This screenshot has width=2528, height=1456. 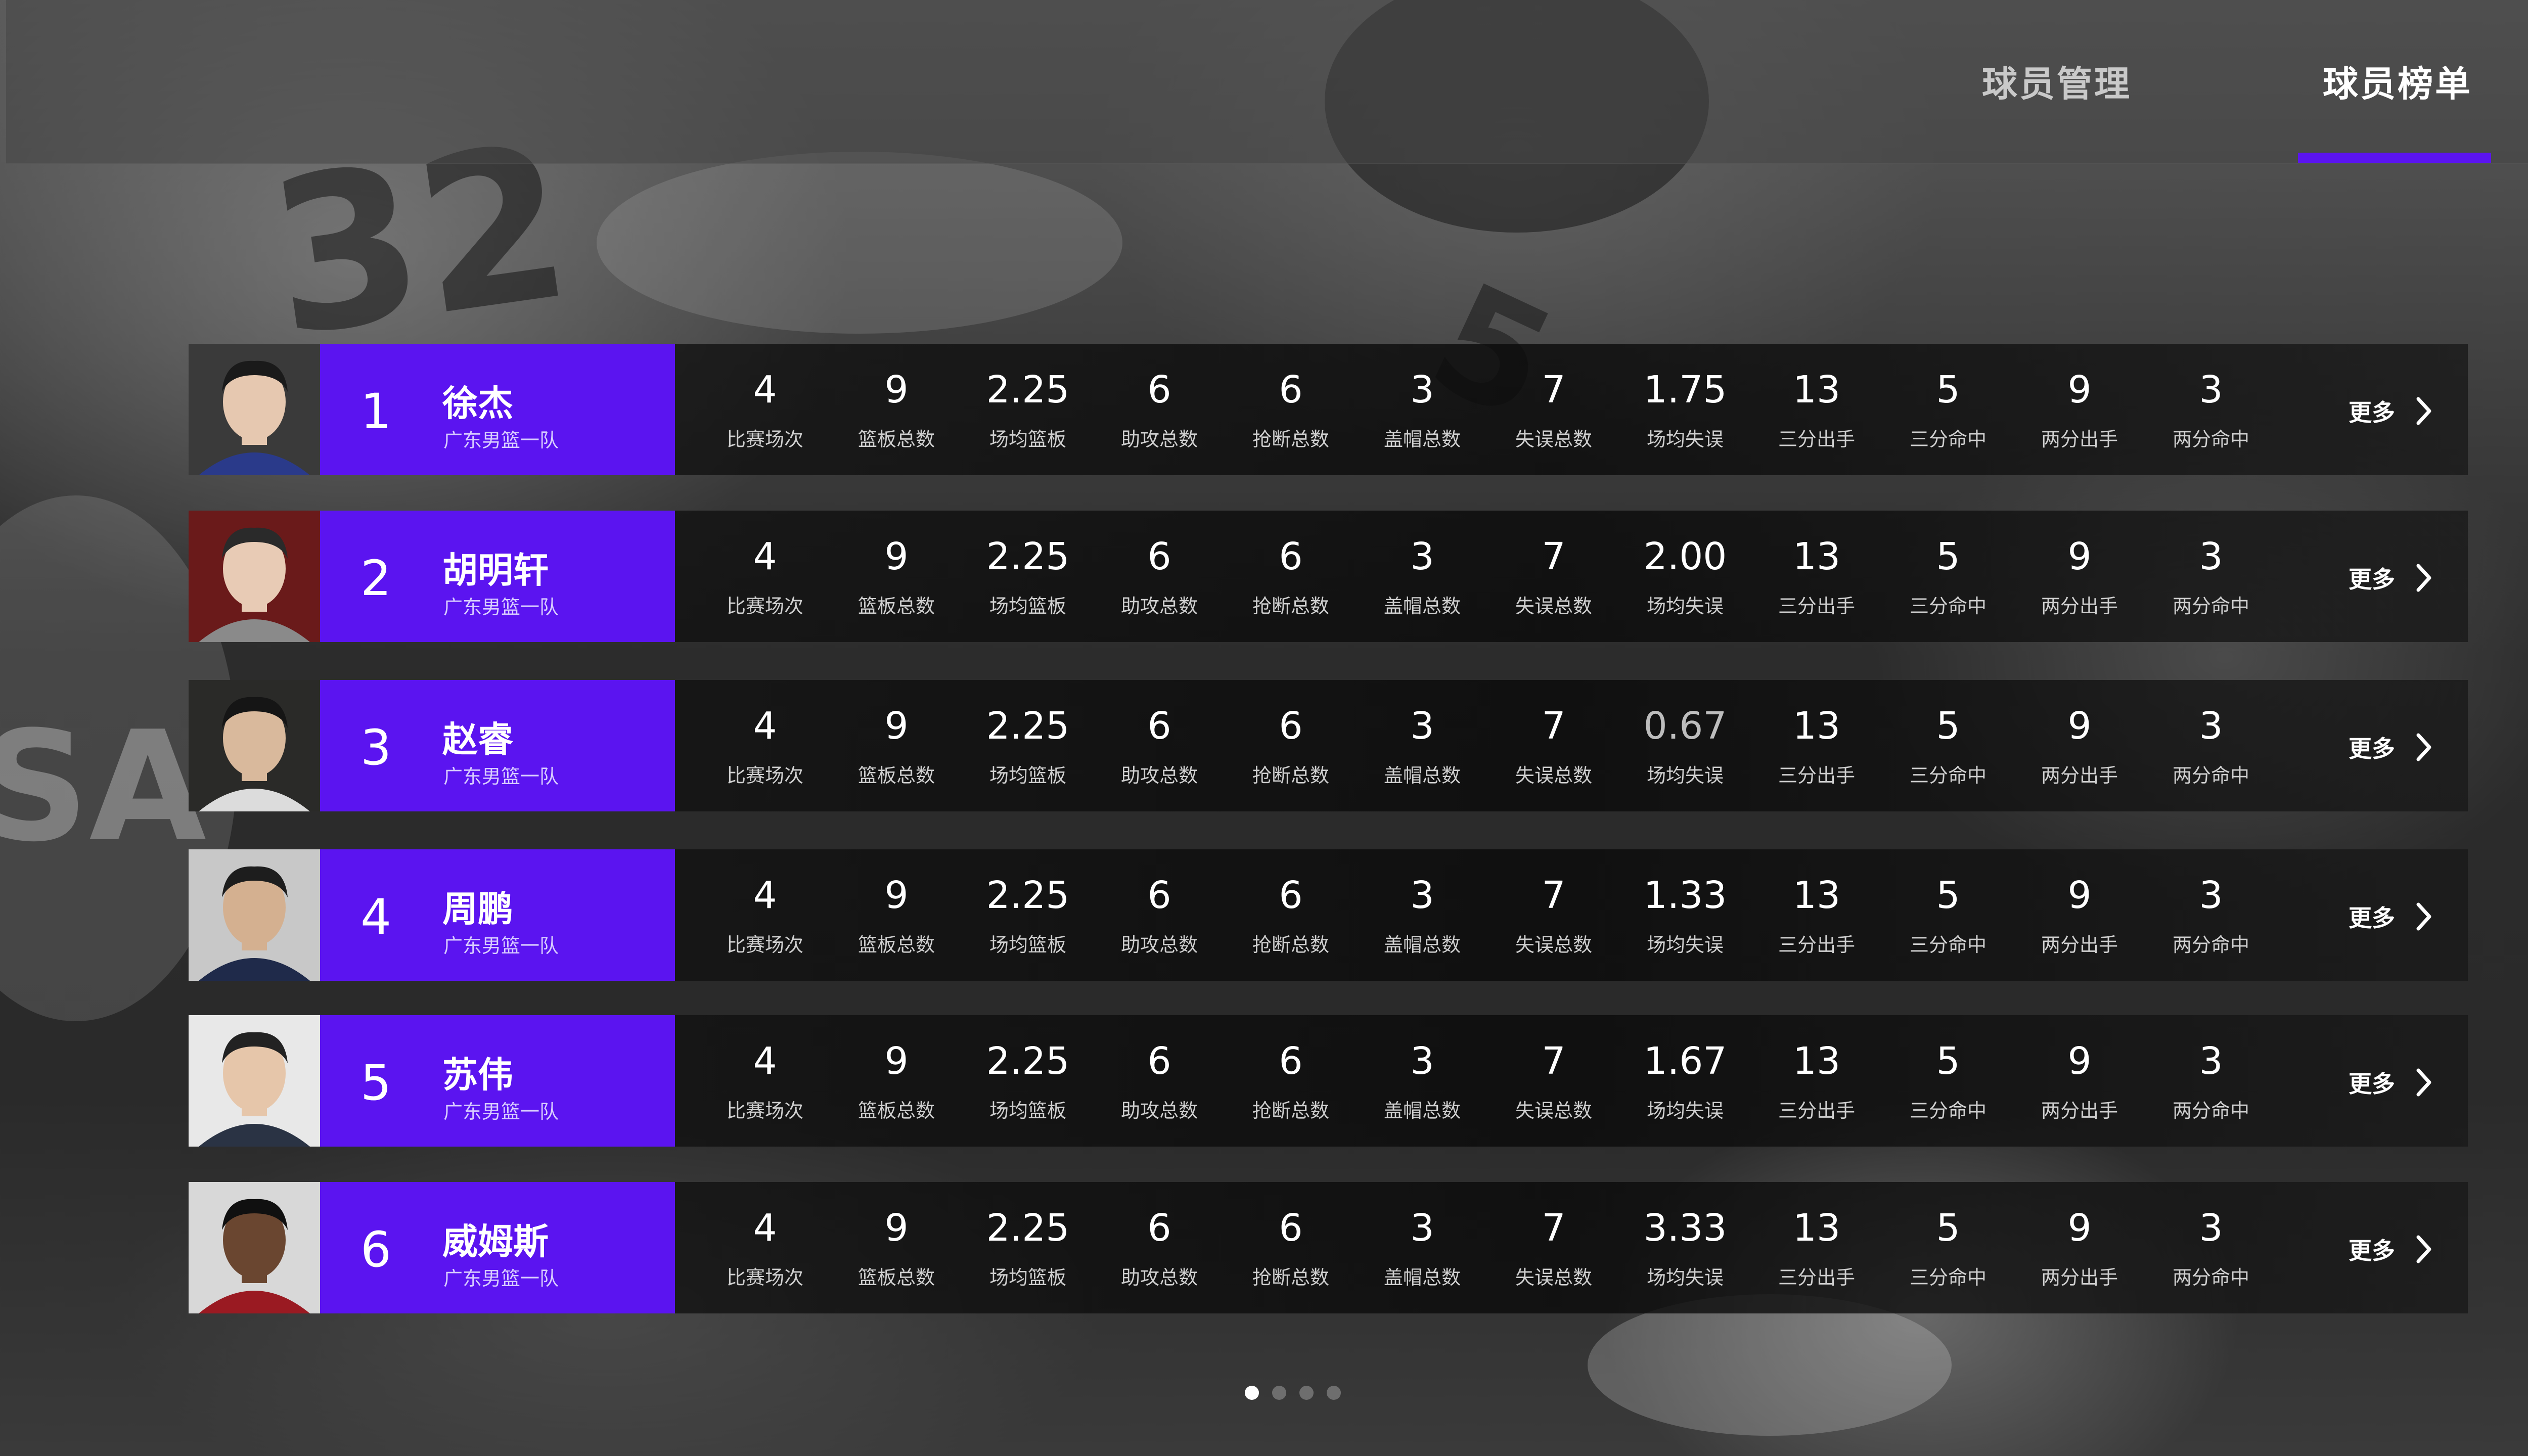 I want to click on stat-cell: 4 比赛场次, so click(x=765, y=745).